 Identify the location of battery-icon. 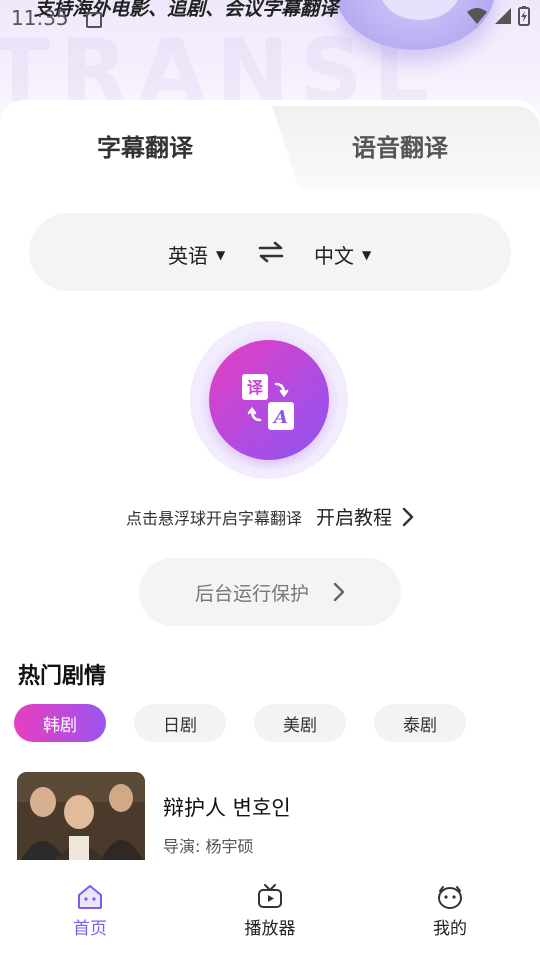
(524, 16).